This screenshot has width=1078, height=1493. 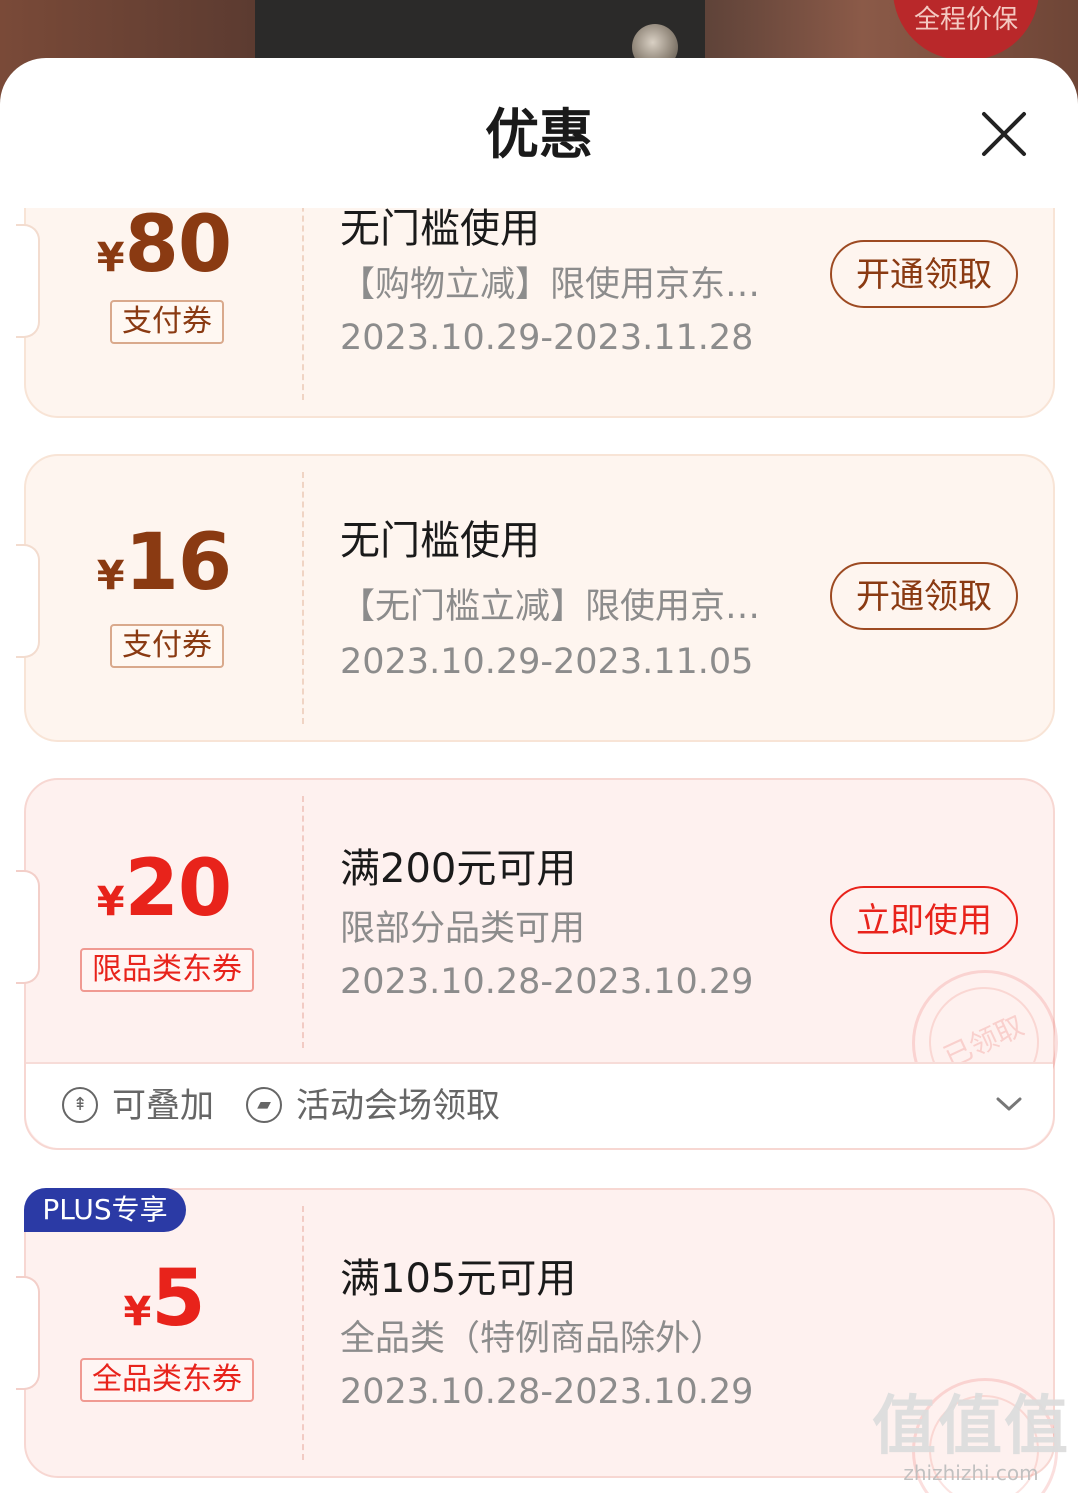 I want to click on coupon-type-tag: 全品类东券, so click(x=167, y=1380).